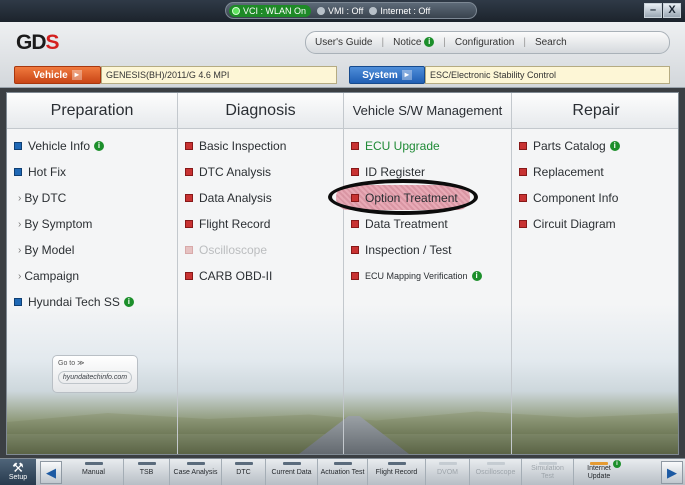 The width and height of the screenshot is (685, 485). I want to click on menu-item-inspection-test: Inspection / Test, so click(427, 250).